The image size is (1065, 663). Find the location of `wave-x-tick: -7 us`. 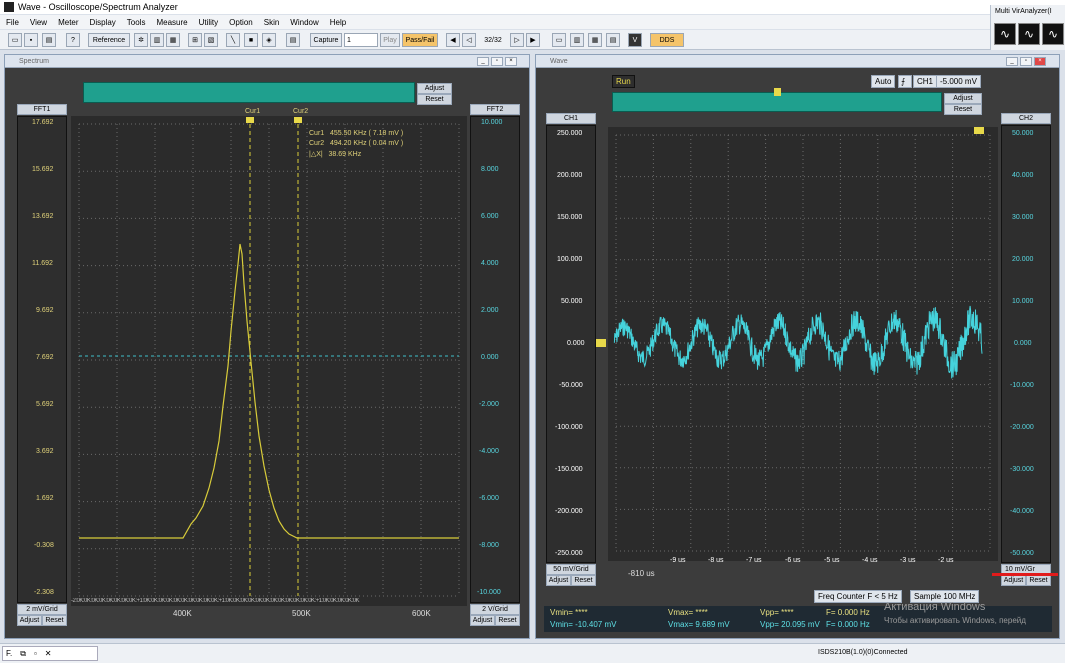

wave-x-tick: -7 us is located at coordinates (754, 560).